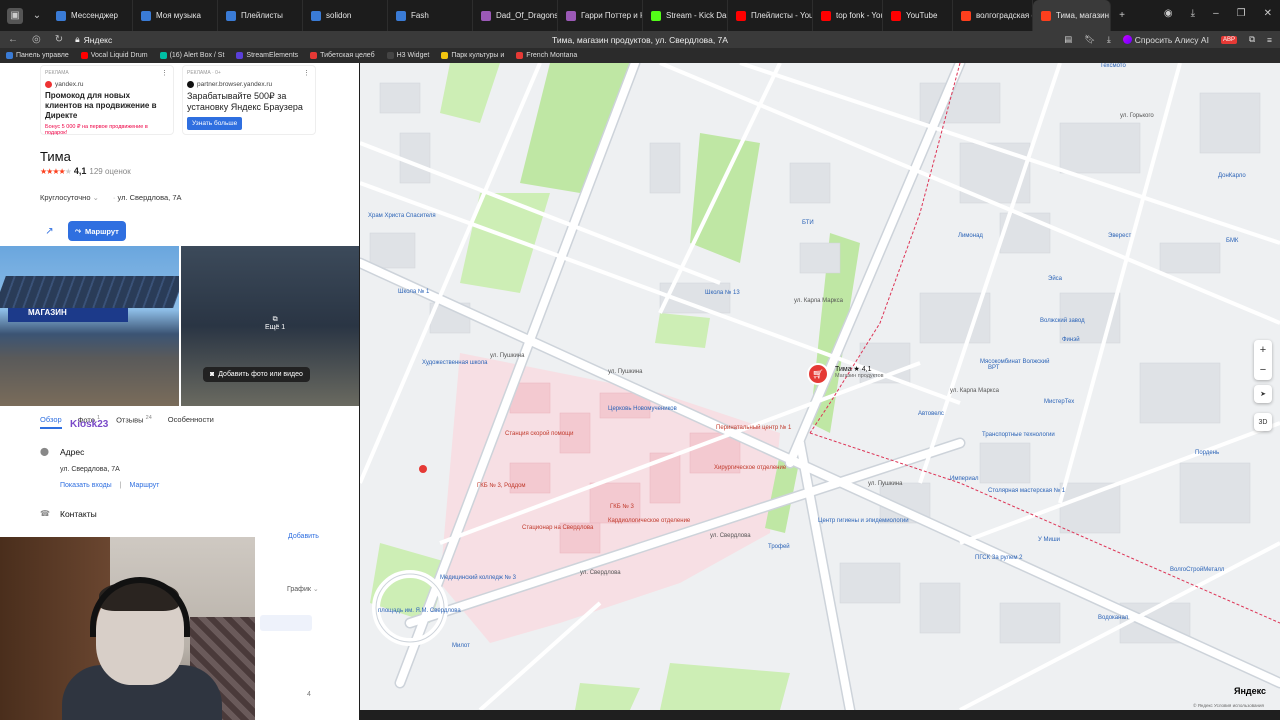 The height and width of the screenshot is (720, 1280). I want to click on browser-menu-icon: ▣, so click(15, 15).